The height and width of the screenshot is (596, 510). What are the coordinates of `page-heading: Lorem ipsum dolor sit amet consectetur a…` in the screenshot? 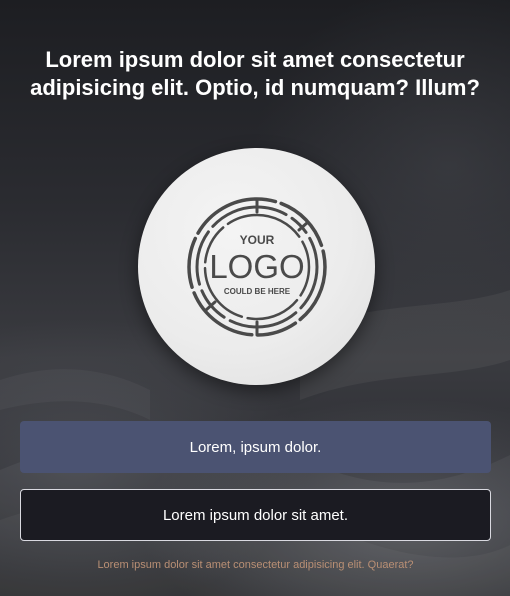 It's located at (255, 73).